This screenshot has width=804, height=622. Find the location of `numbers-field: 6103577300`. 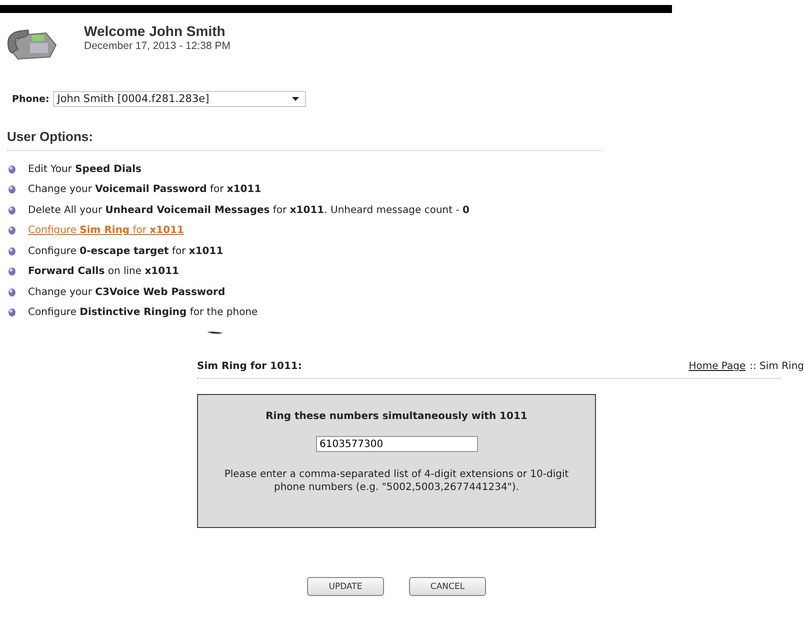

numbers-field: 6103577300 is located at coordinates (397, 444).